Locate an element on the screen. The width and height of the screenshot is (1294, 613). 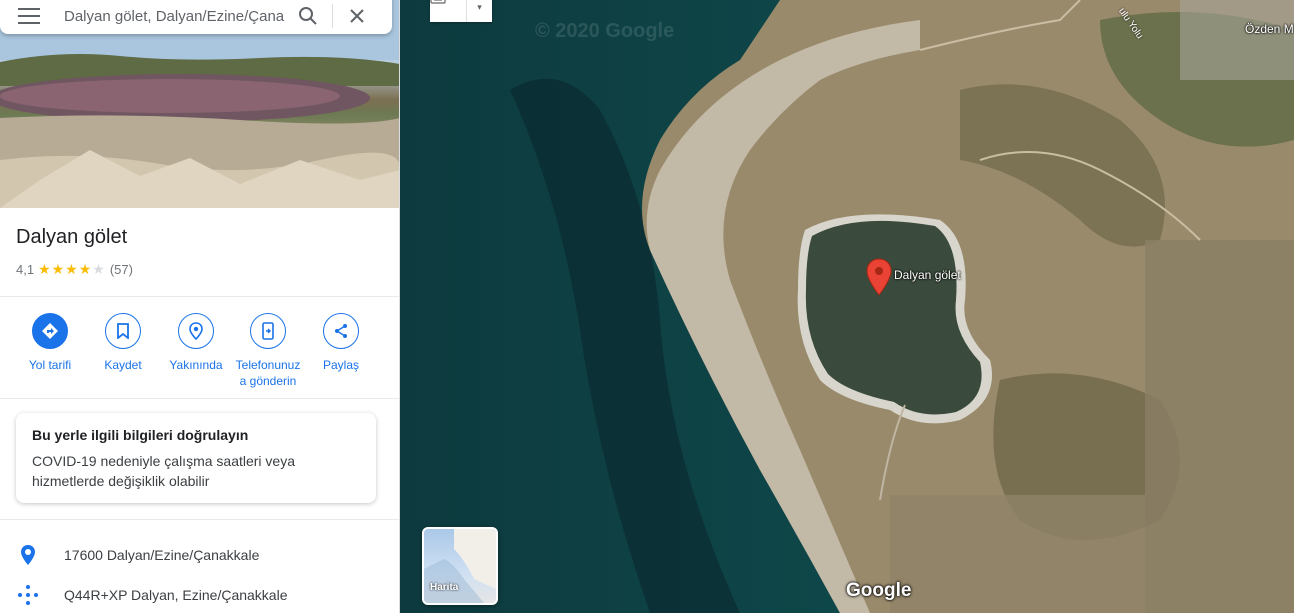
card-title: Bu yerle ilgili bilgileri doğrulayın is located at coordinates (140, 435).